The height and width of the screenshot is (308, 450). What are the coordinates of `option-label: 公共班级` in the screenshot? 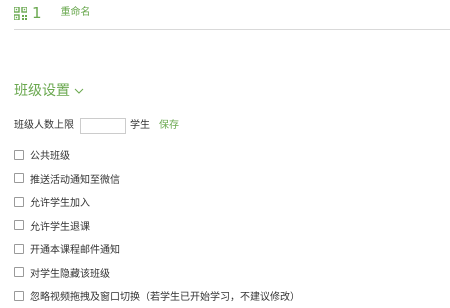 It's located at (50, 157).